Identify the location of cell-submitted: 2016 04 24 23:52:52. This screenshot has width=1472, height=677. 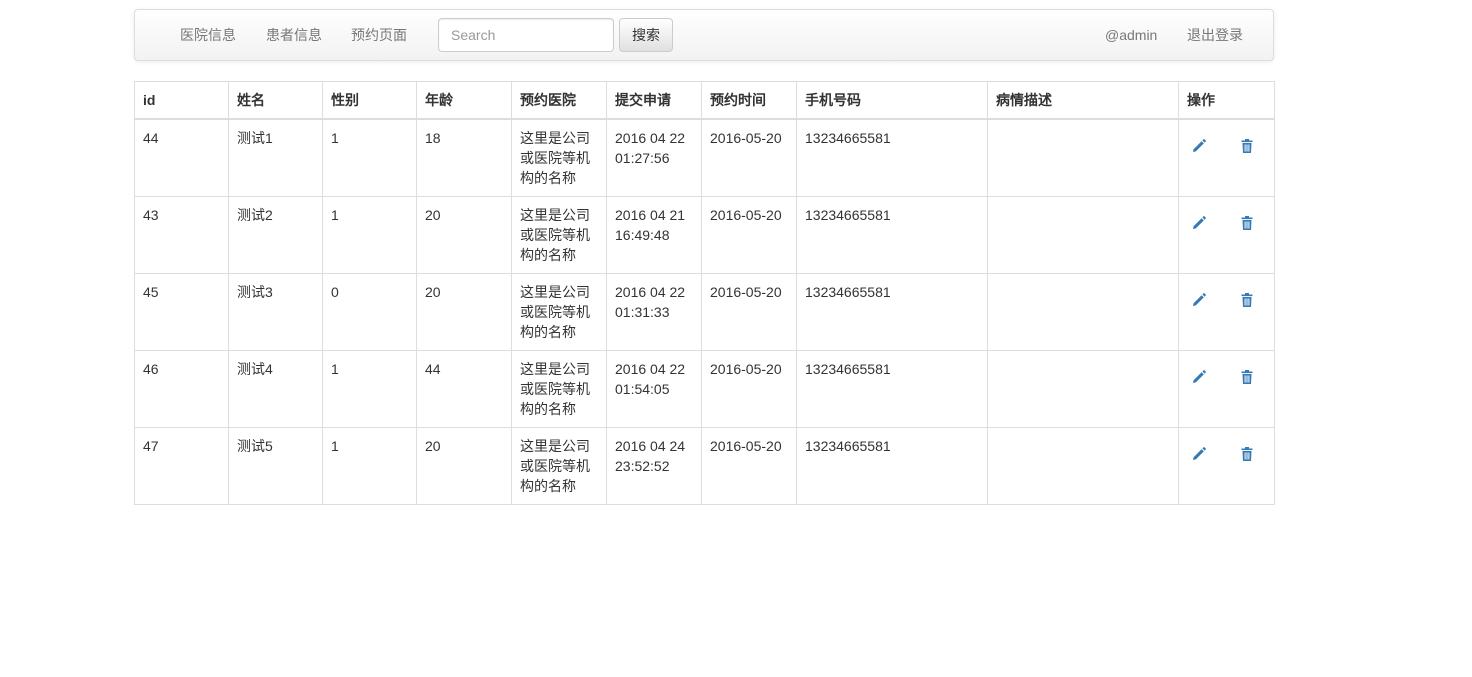
(654, 466).